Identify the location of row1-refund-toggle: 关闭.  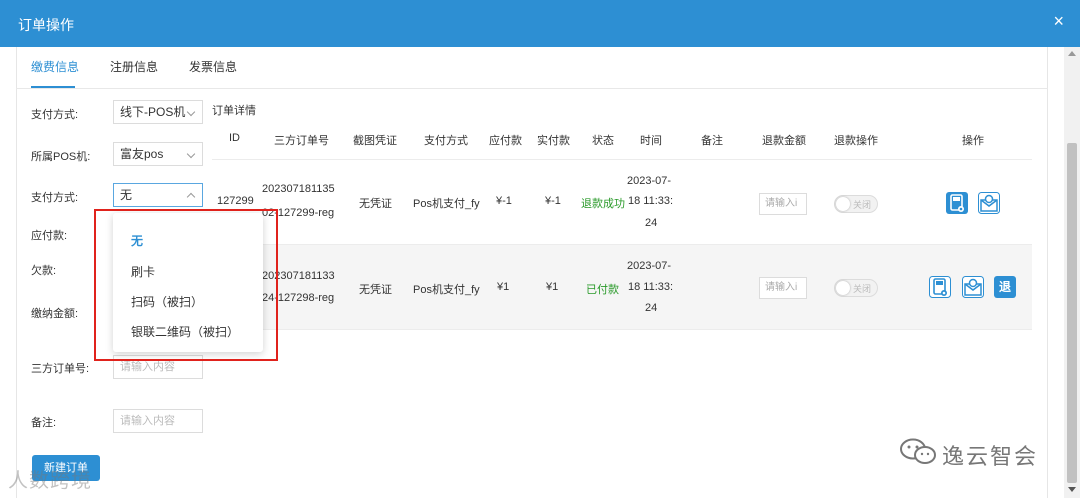
(856, 204).